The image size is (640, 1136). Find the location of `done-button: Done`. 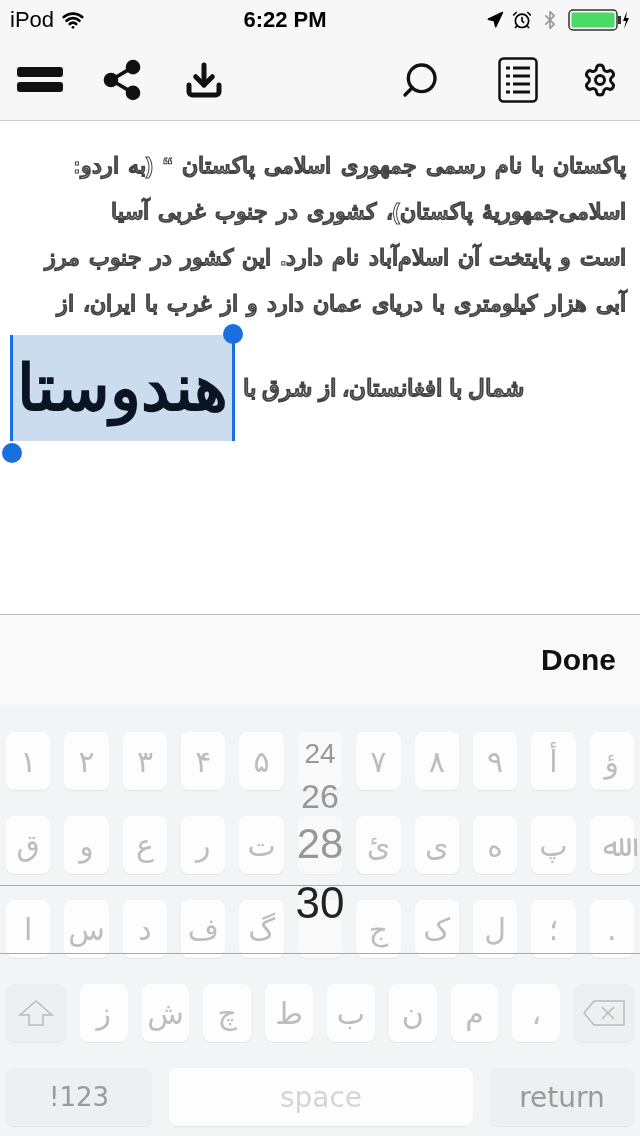

done-button: Done is located at coordinates (578, 660).